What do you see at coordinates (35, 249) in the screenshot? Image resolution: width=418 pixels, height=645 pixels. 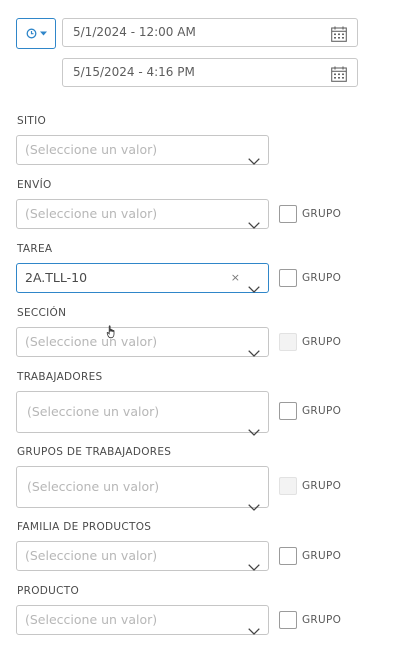 I see `tarea-label: TAREA` at bounding box center [35, 249].